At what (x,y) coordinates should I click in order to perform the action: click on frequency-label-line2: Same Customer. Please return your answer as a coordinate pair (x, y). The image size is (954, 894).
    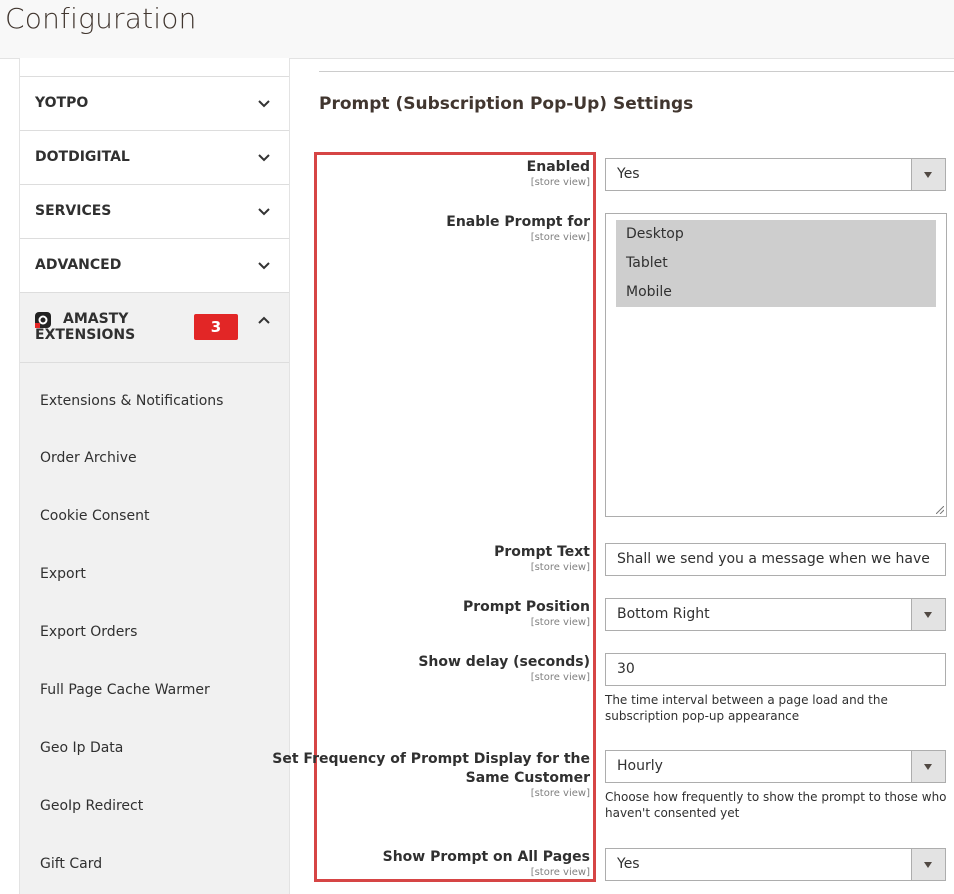
    Looking at the image, I should click on (527, 778).